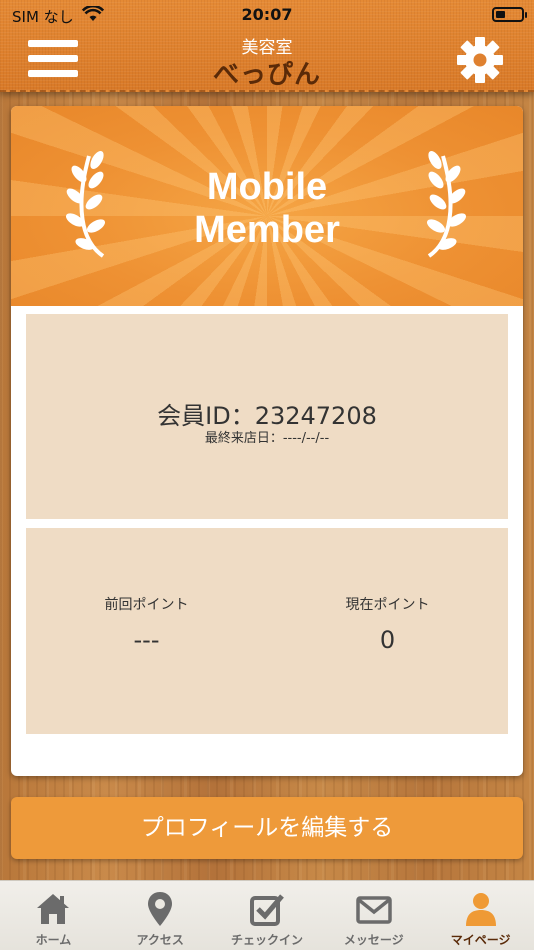 The height and width of the screenshot is (950, 534). I want to click on last-visit-date: 最終来店日：----/--/--, so click(267, 438).